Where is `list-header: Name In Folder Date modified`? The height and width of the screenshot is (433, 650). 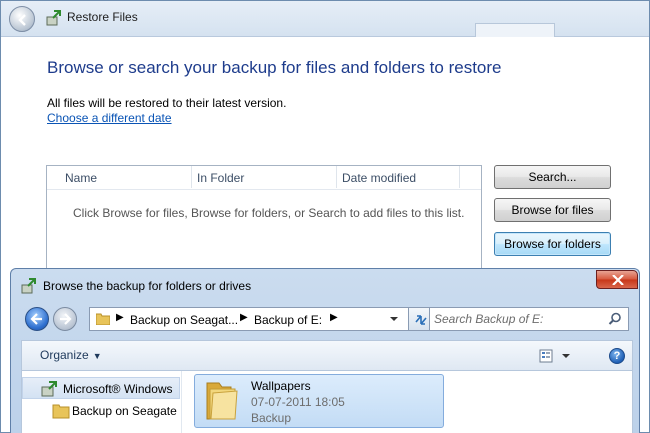
list-header: Name In Folder Date modified is located at coordinates (264, 178).